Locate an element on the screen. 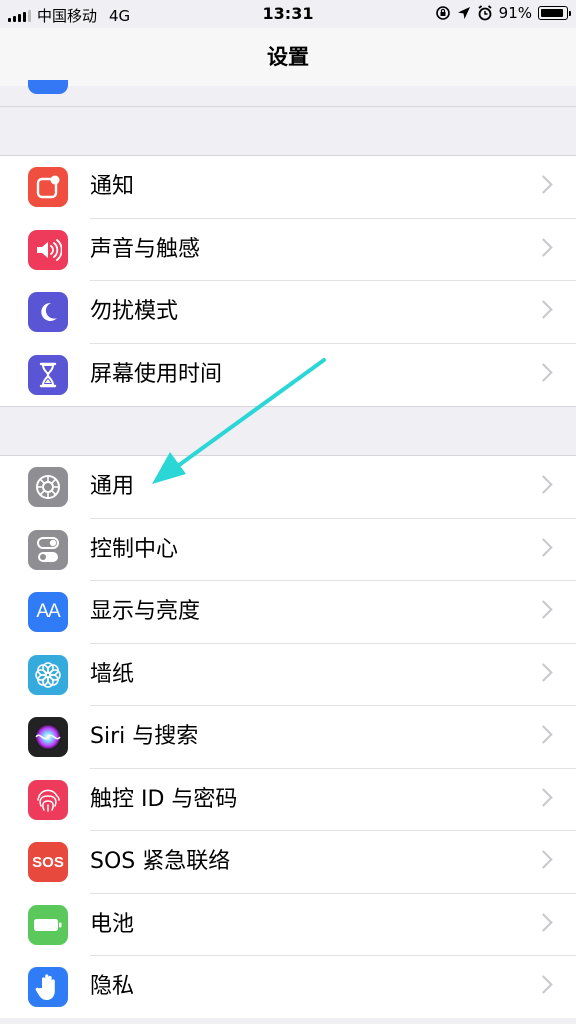 This screenshot has width=576, height=1024. row-label: 屏幕使用时间 is located at coordinates (156, 374).